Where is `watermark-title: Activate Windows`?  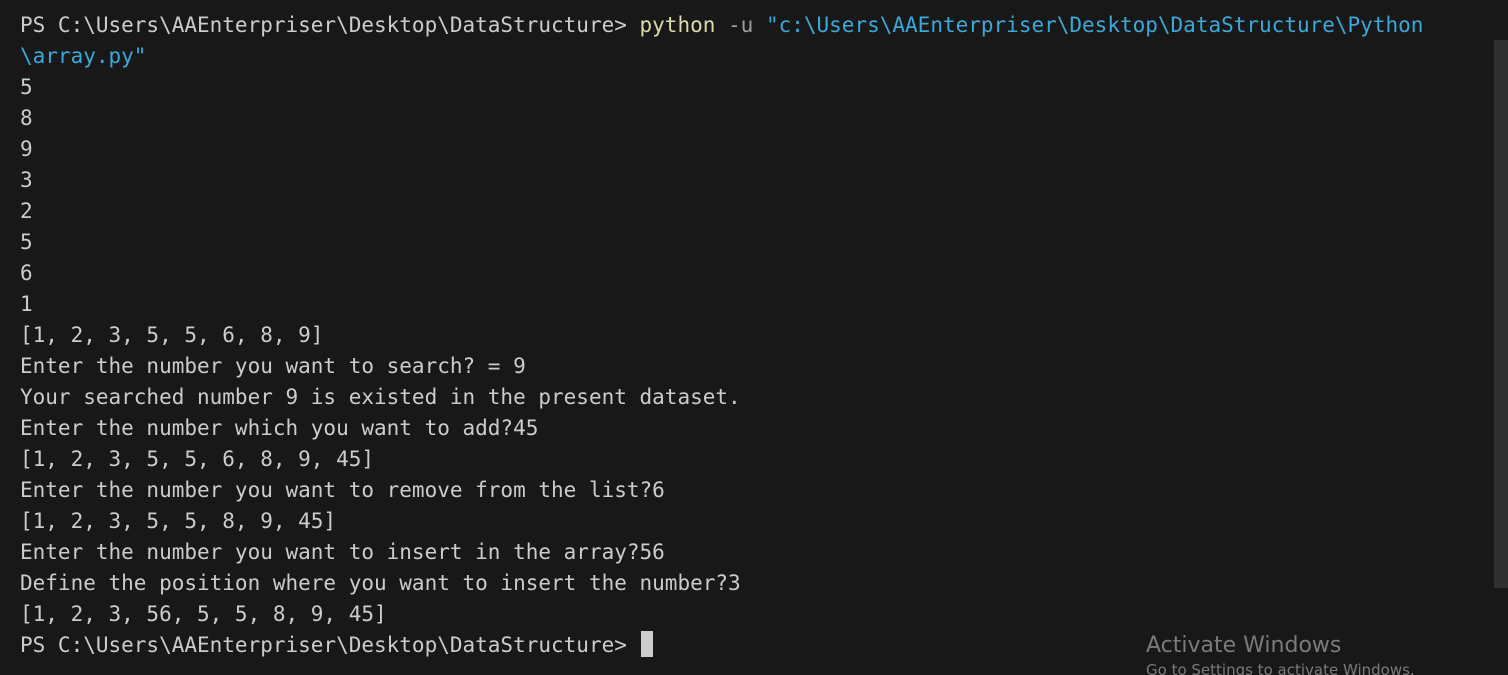 watermark-title: Activate Windows is located at coordinates (1244, 645).